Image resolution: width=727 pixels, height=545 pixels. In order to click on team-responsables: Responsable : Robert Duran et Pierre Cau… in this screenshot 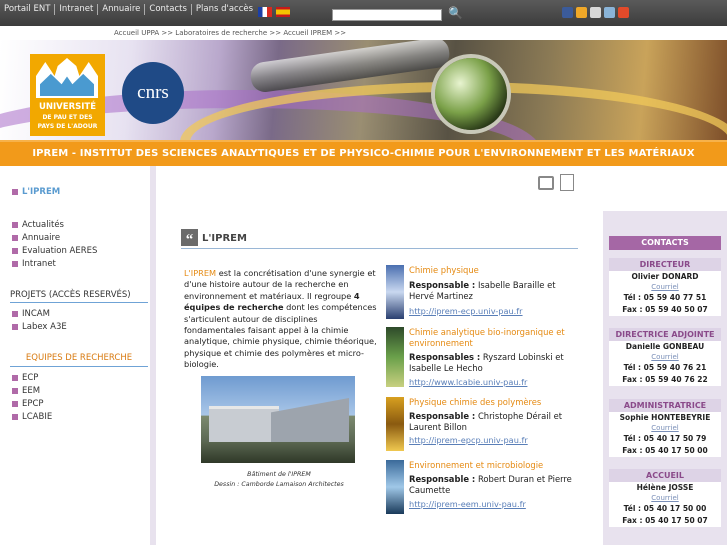, I will do `click(494, 485)`.